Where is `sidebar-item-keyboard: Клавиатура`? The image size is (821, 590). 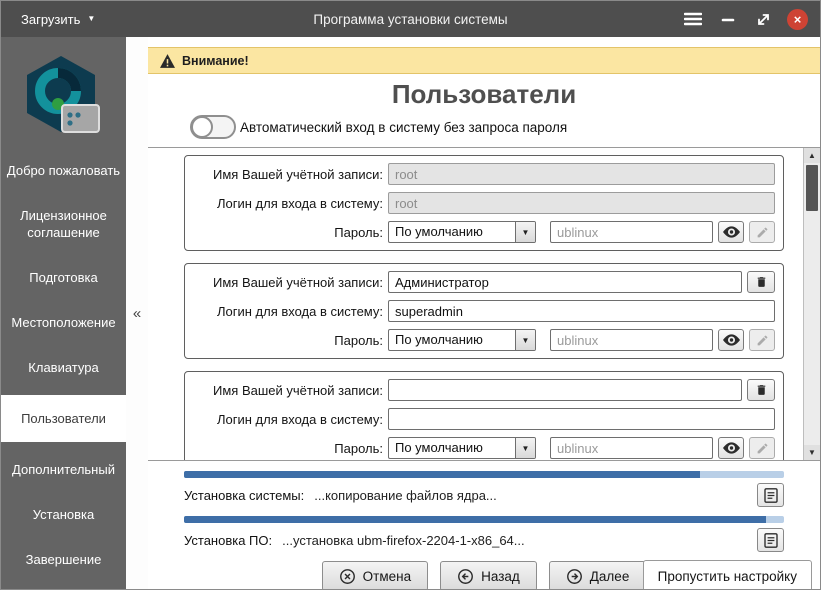 sidebar-item-keyboard: Клавиатура is located at coordinates (63, 367).